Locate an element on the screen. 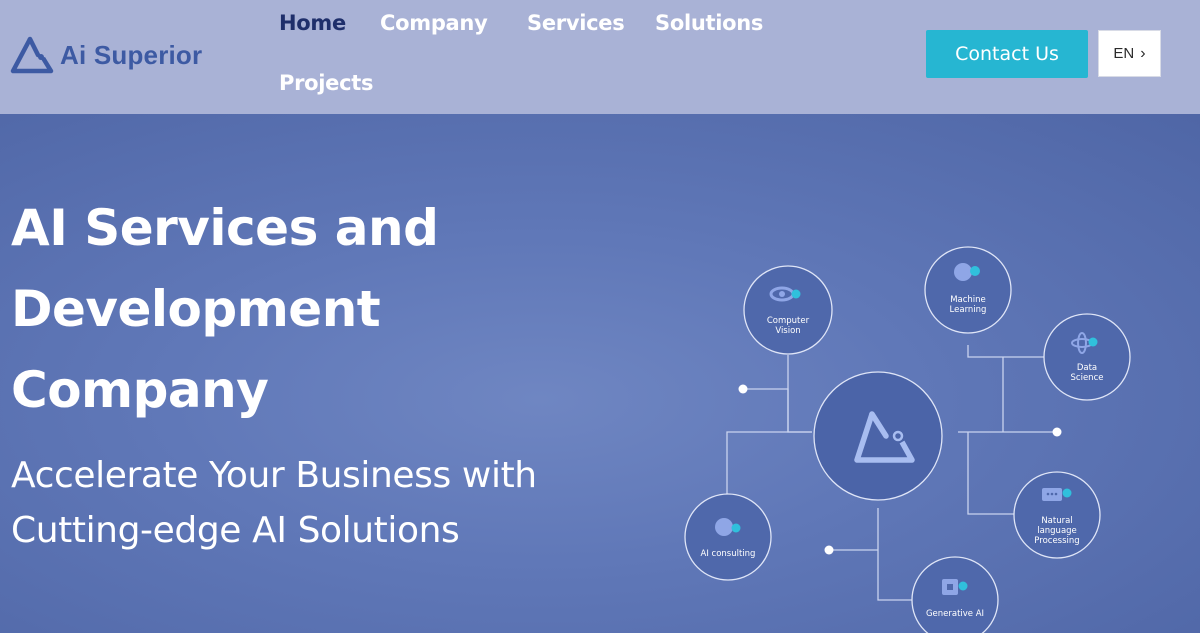 Image resolution: width=1200 pixels, height=633 pixels. node-machine-learning: Machine Learning is located at coordinates (968, 290).